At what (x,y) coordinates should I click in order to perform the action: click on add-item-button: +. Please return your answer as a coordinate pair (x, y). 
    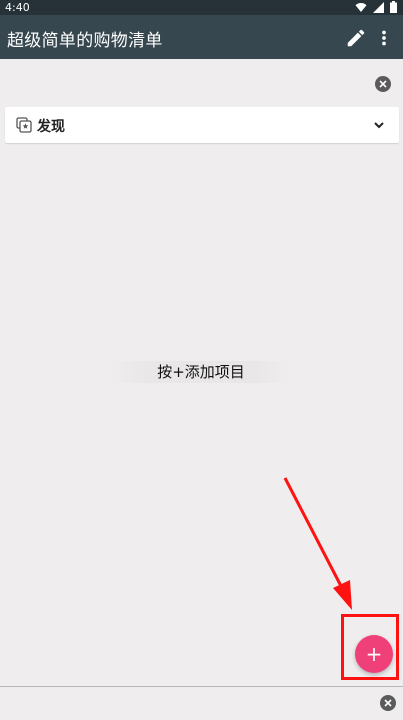
    Looking at the image, I should click on (374, 654).